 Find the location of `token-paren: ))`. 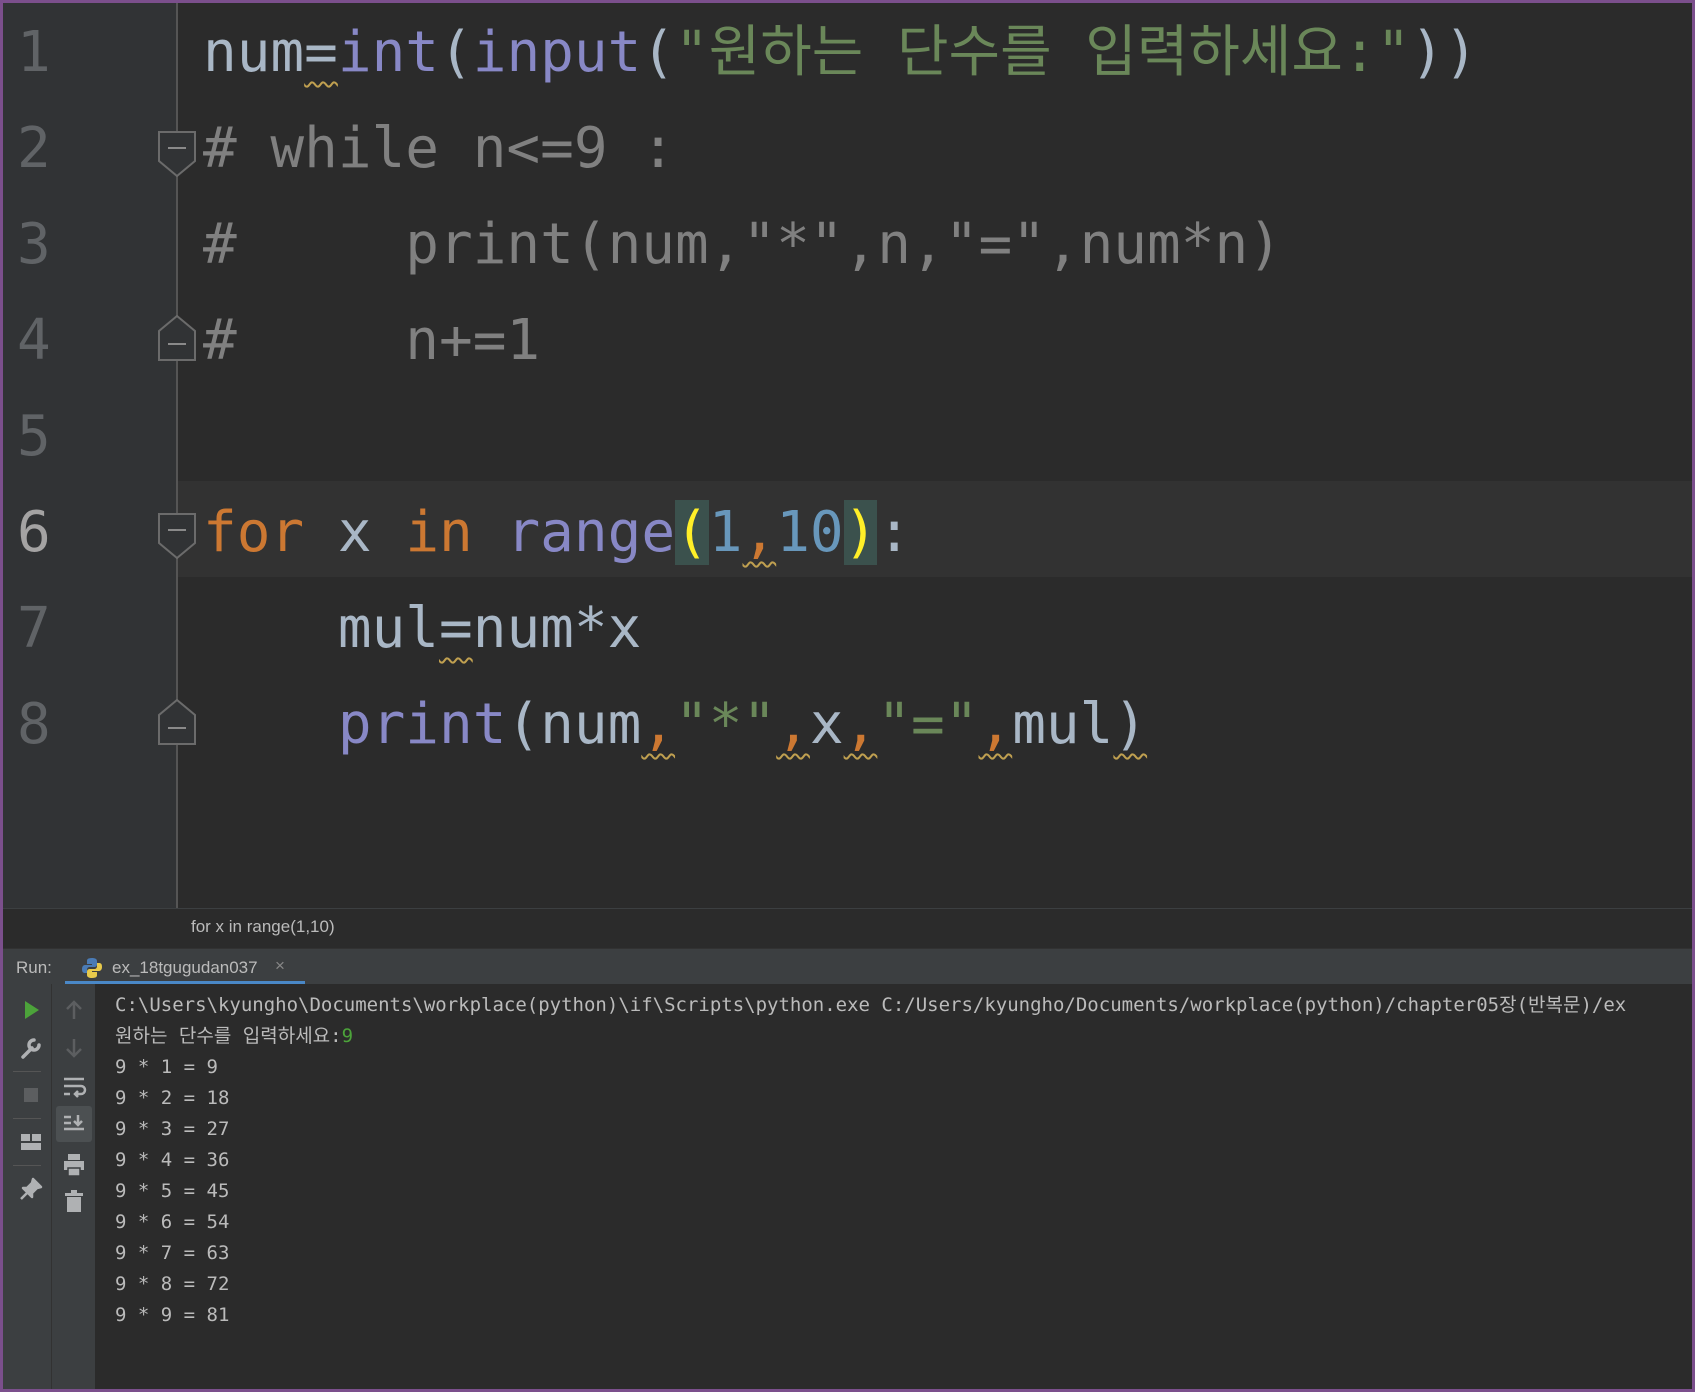

token-paren: )) is located at coordinates (1444, 52).